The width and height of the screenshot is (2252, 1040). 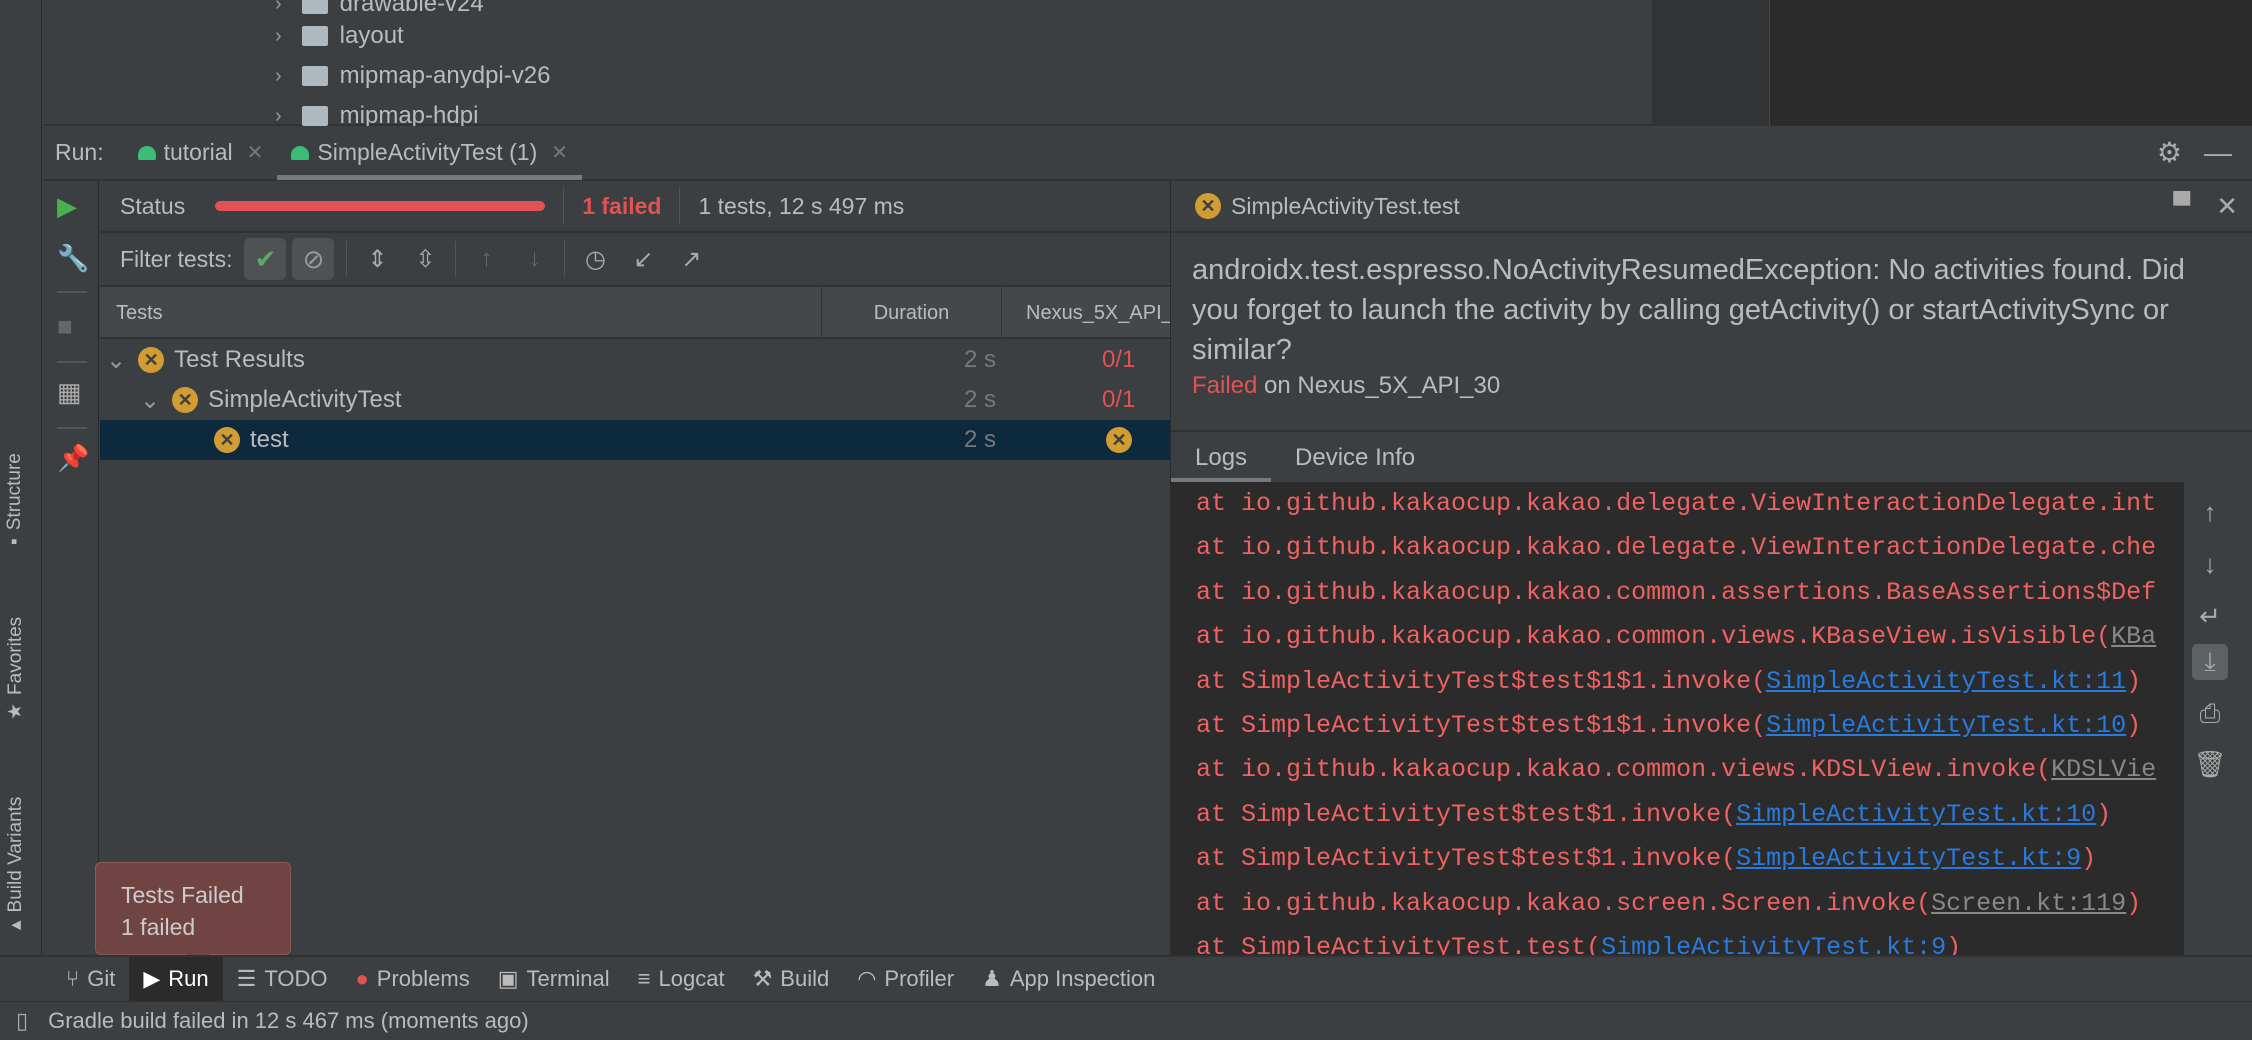 What do you see at coordinates (15, 499) in the screenshot?
I see `side-tab-structure: ▪ Structure` at bounding box center [15, 499].